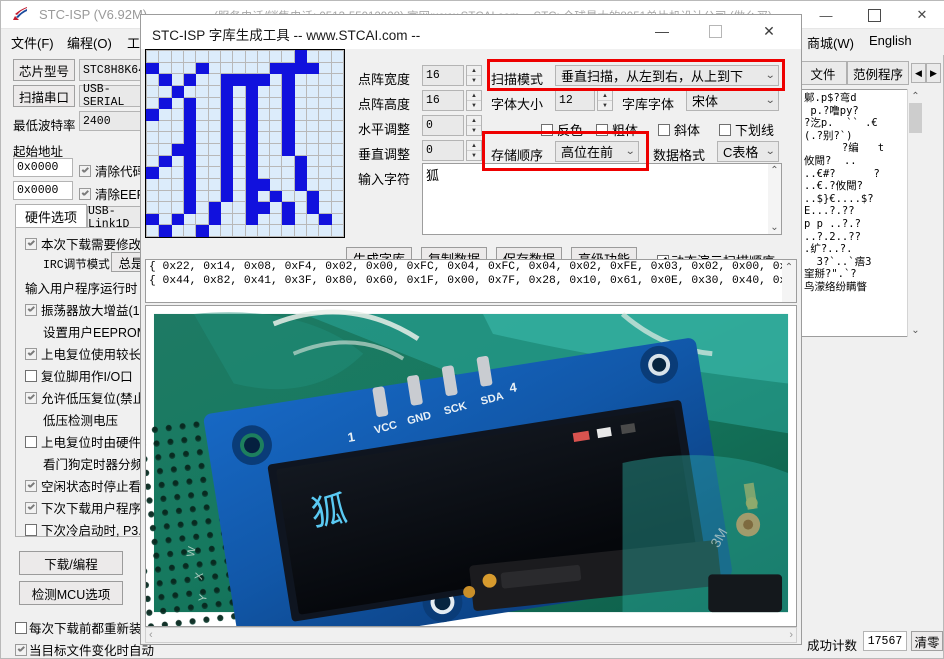 This screenshot has width=944, height=659. I want to click on detect-mcu-button: 检测MCU选项, so click(71, 593).